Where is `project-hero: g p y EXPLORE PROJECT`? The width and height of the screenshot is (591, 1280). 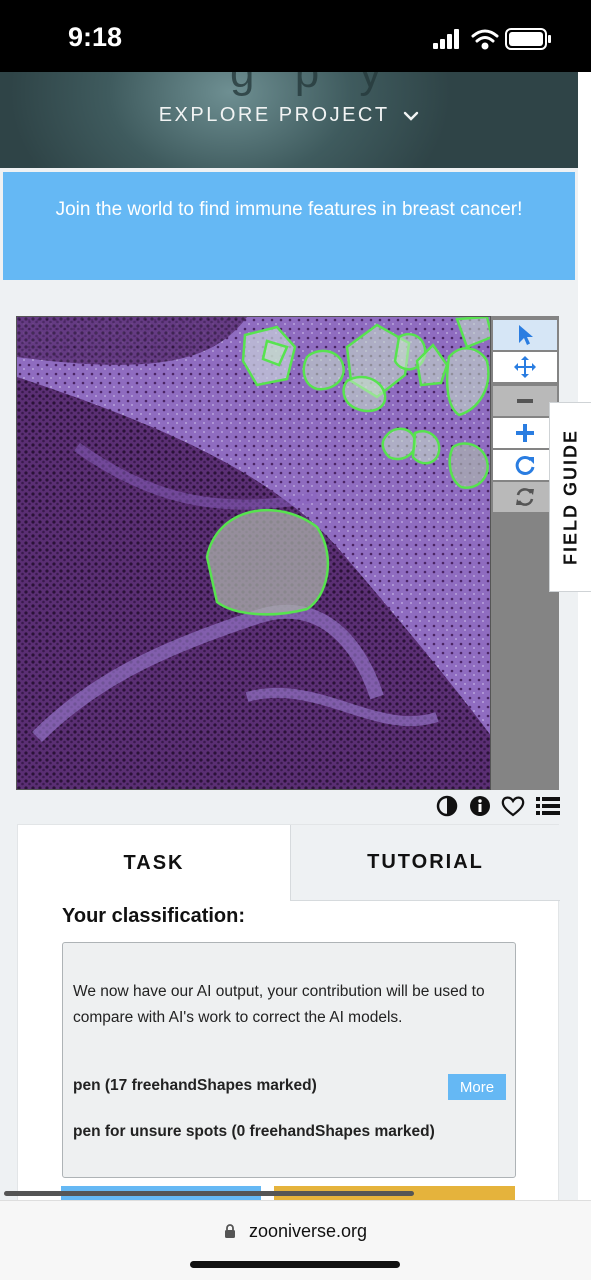
project-hero: g p y EXPLORE PROJECT is located at coordinates (289, 120).